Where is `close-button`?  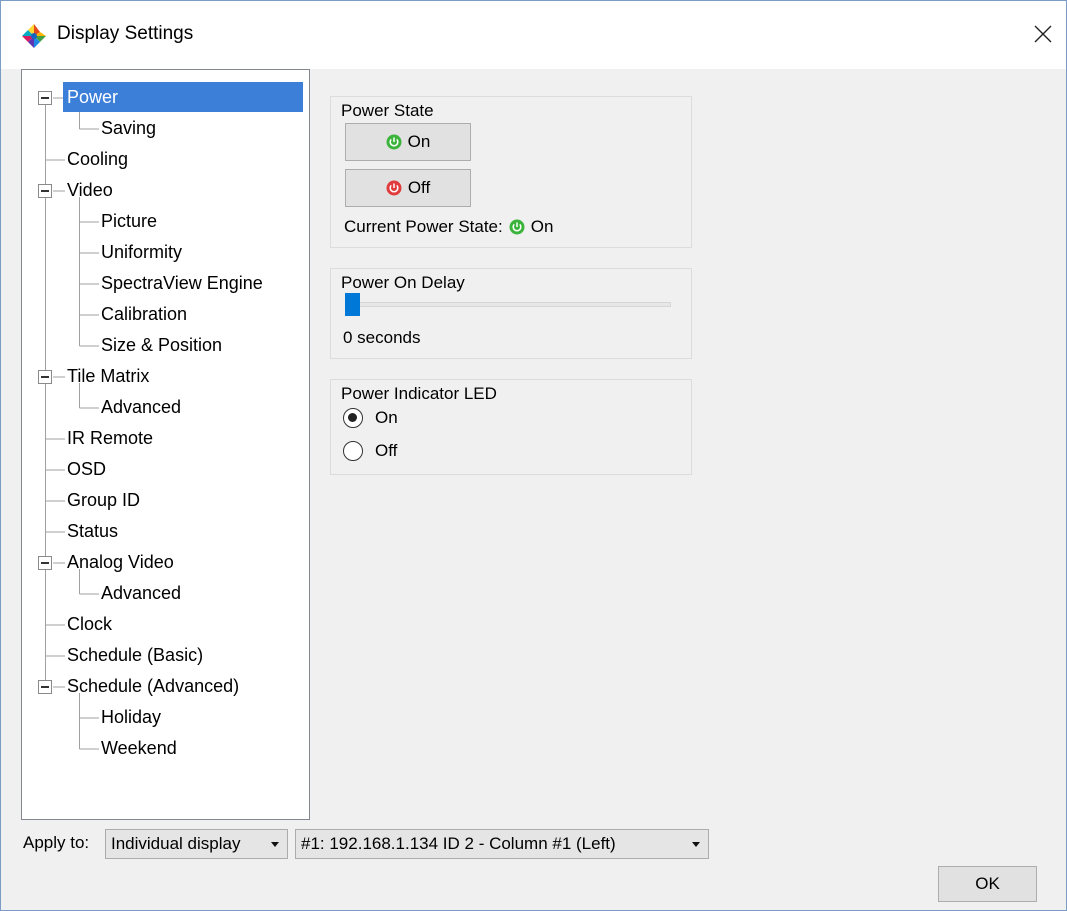 close-button is located at coordinates (1043, 34).